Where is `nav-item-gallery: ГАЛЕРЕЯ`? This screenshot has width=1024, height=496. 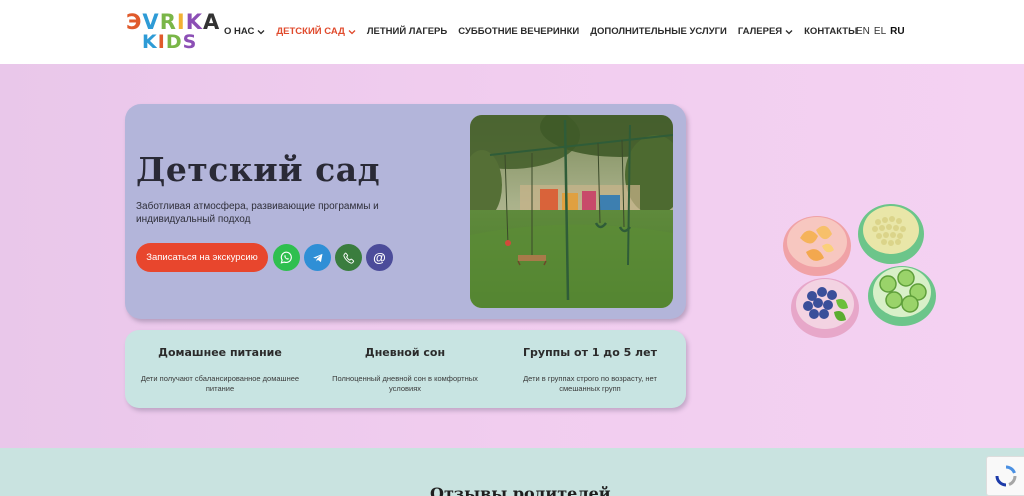
nav-item-gallery: ГАЛЕРЕЯ is located at coordinates (765, 31).